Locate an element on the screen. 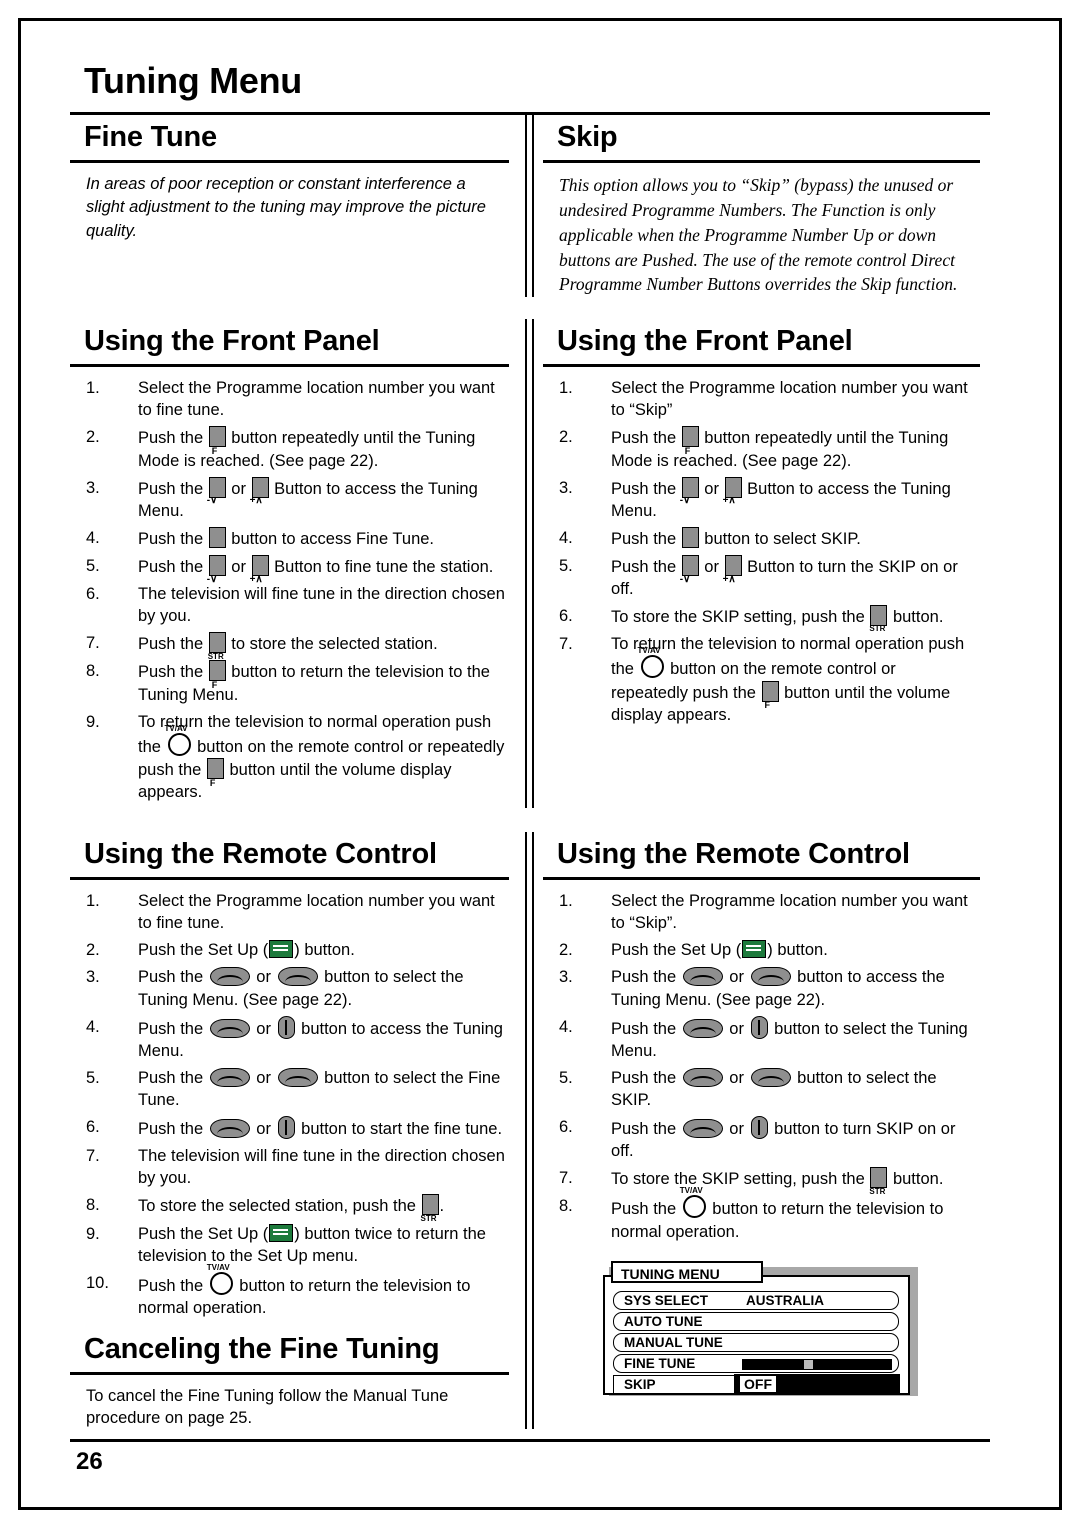 Image resolution: width=1080 pixels, height=1528 pixels. osd-title: TUNING MENU is located at coordinates (687, 1271).